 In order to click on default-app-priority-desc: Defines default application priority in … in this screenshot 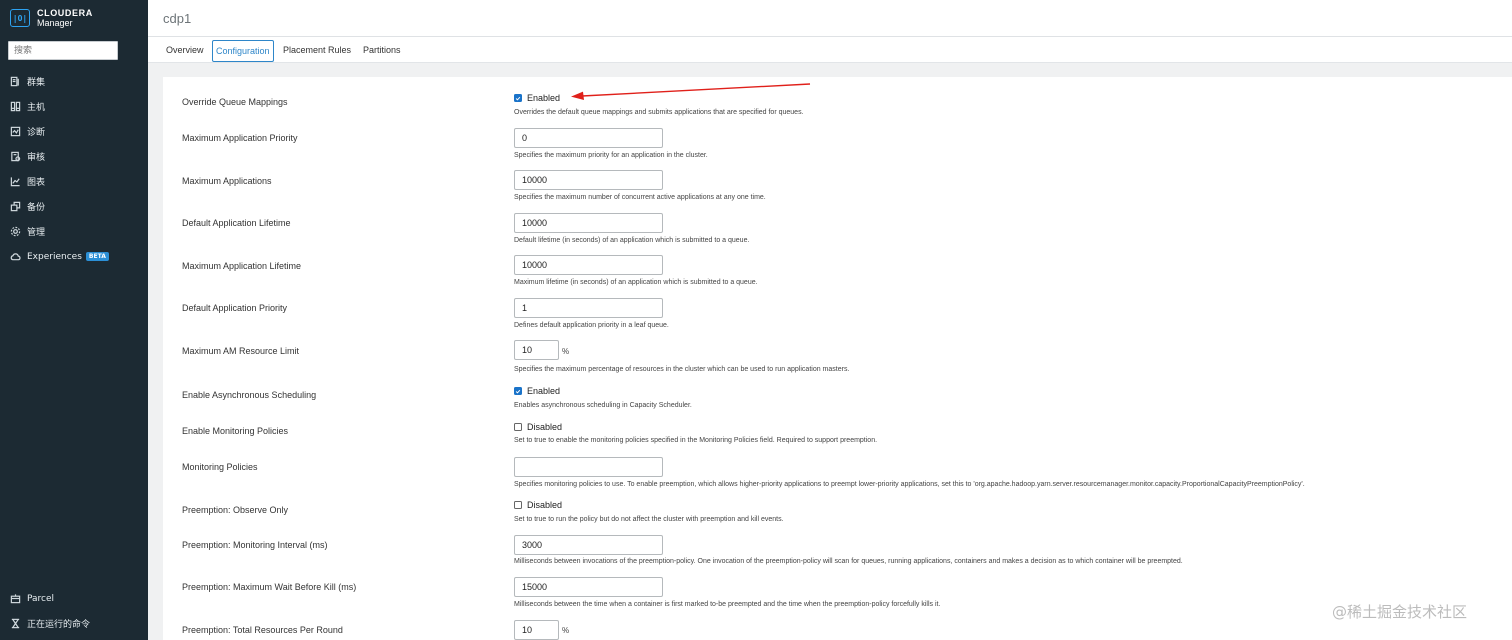, I will do `click(591, 325)`.